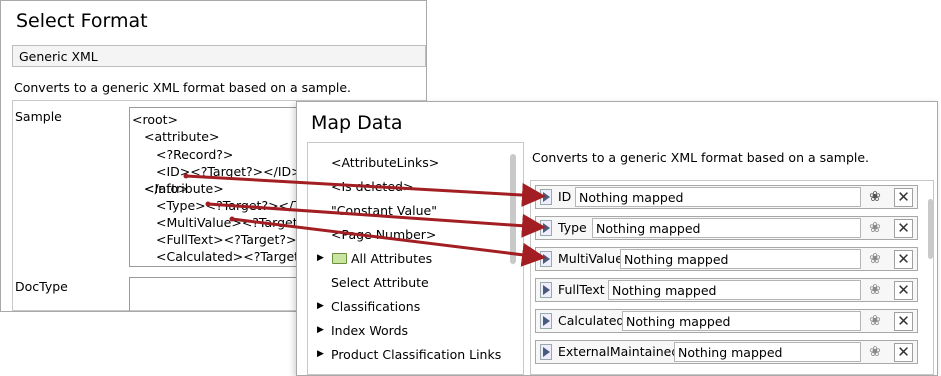  I want to click on target-field-name: FullText, so click(581, 289).